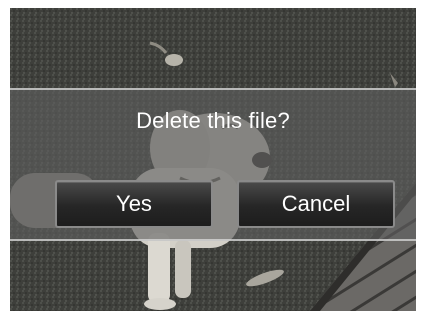  I want to click on yes-button: Yes, so click(134, 204).